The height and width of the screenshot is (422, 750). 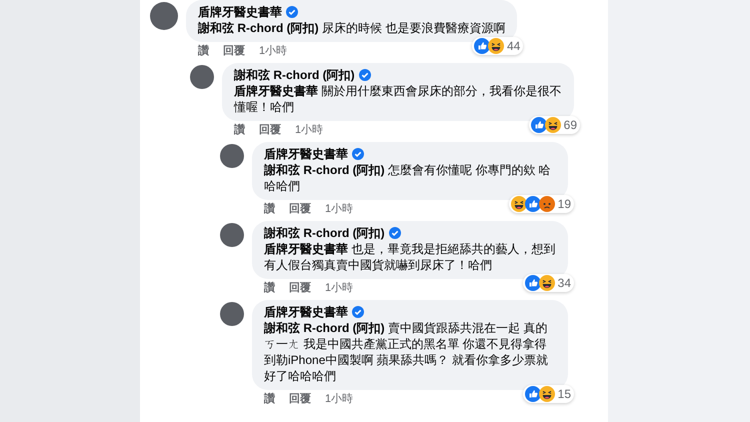 I want to click on reaction-summary: 69, so click(x=554, y=125).